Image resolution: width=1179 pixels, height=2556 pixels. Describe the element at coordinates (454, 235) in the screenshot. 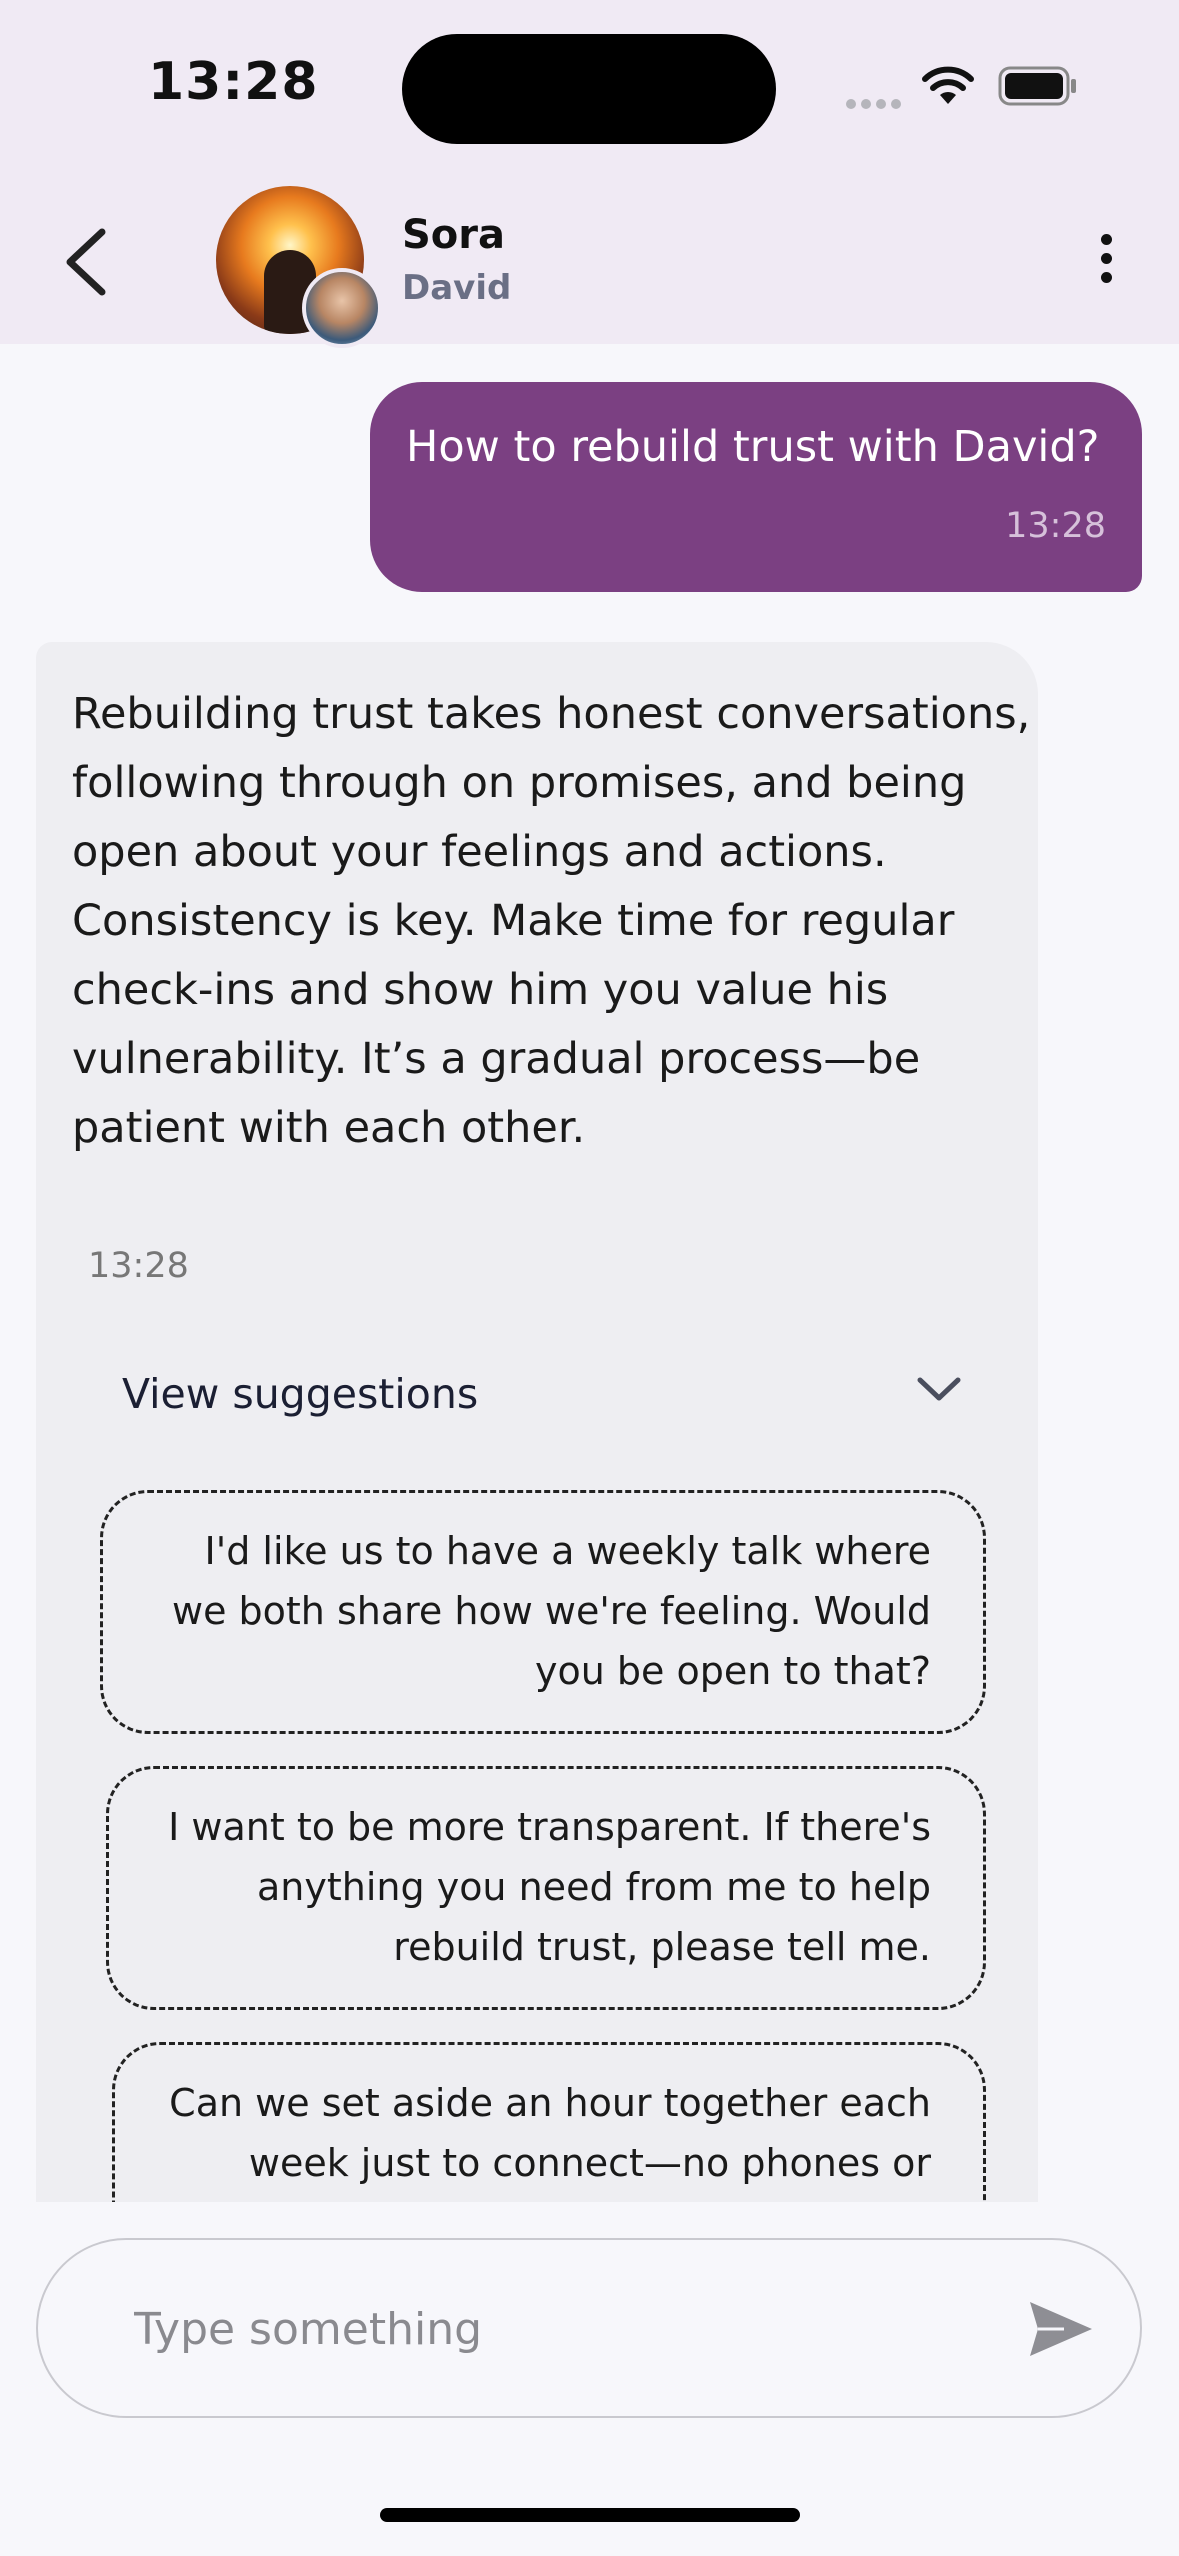

I see `chat-title: Sora` at that location.